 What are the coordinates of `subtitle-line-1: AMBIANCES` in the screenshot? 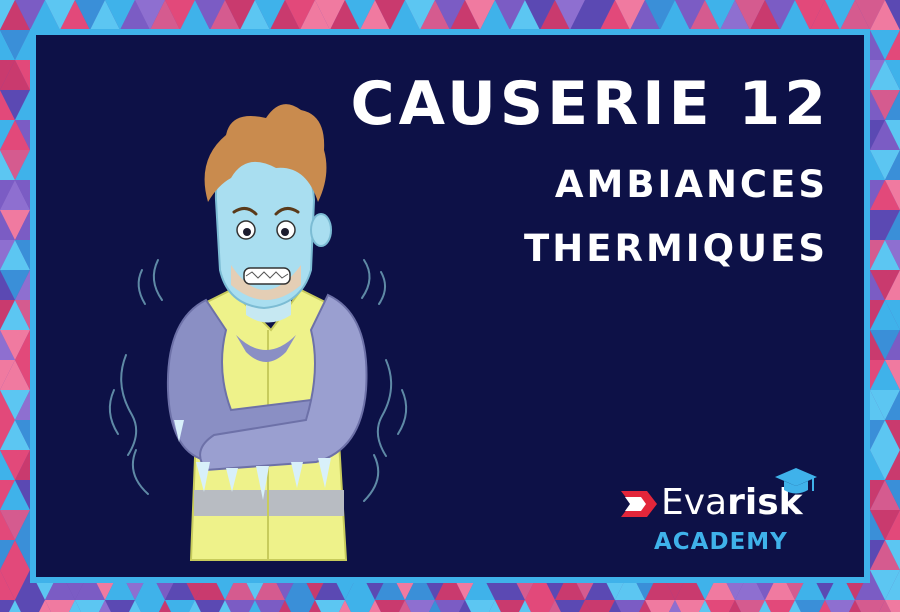 It's located at (691, 184).